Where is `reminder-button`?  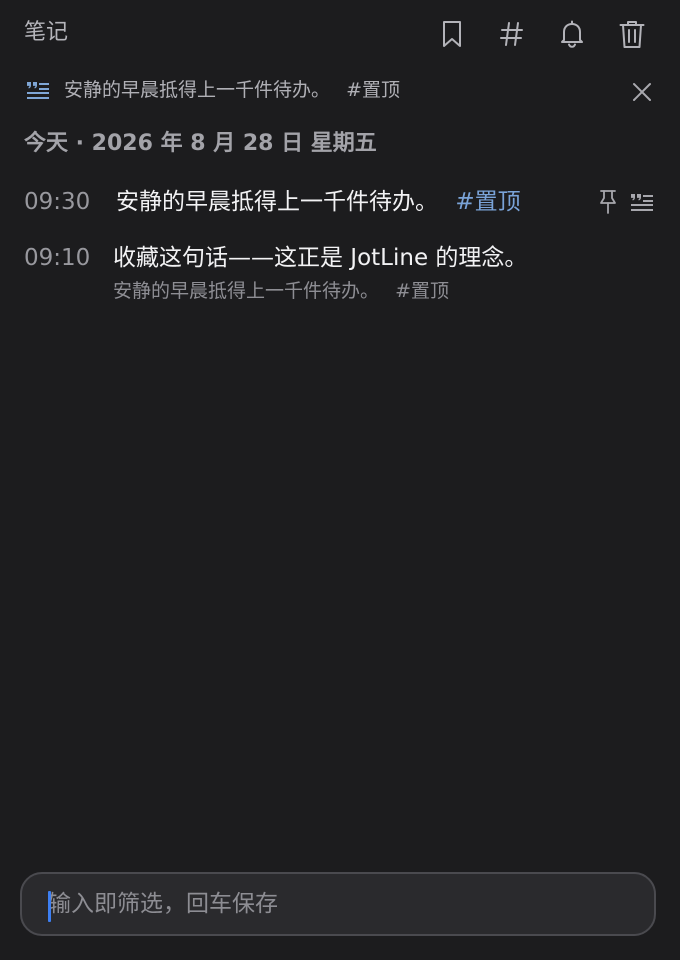
reminder-button is located at coordinates (572, 34).